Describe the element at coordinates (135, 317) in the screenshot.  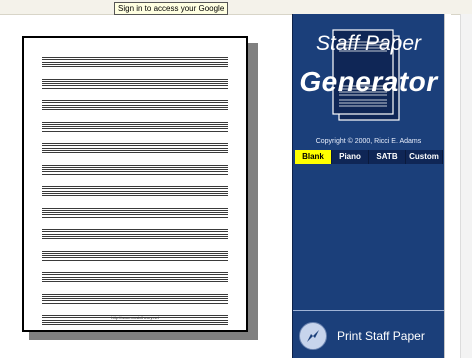
I see `preview-footer-url: http://www.musictheory.net` at that location.